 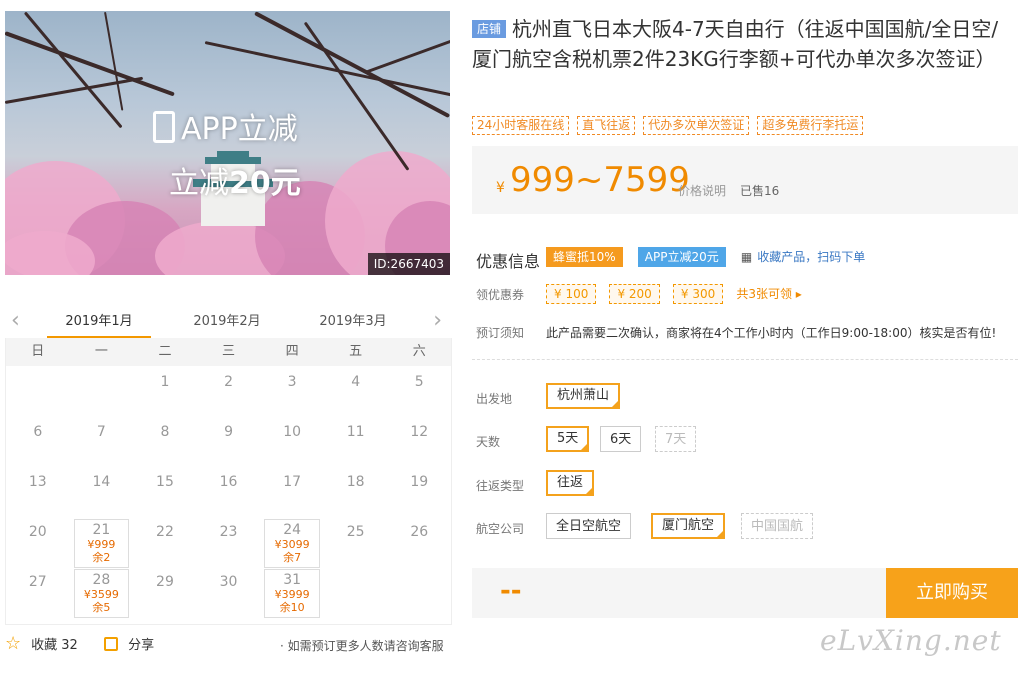 What do you see at coordinates (54, 645) in the screenshot?
I see `favorite-button: 收藏 32` at bounding box center [54, 645].